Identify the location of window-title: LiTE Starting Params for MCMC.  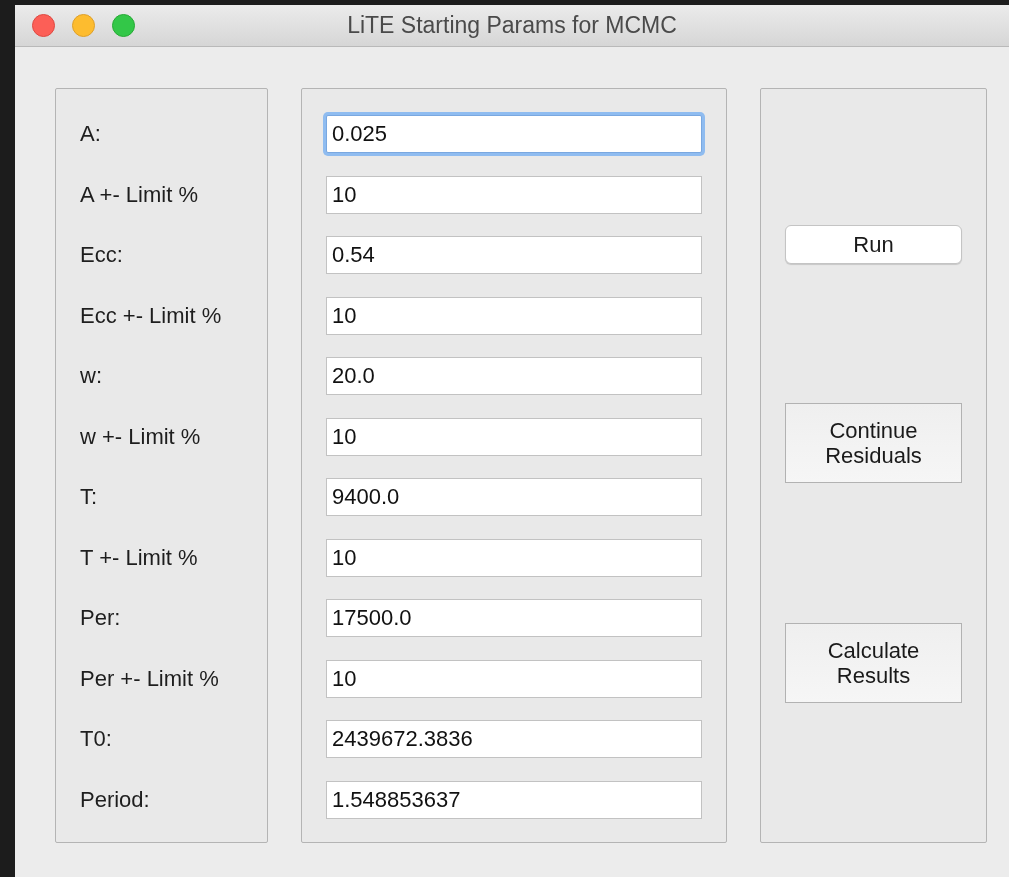
(512, 25).